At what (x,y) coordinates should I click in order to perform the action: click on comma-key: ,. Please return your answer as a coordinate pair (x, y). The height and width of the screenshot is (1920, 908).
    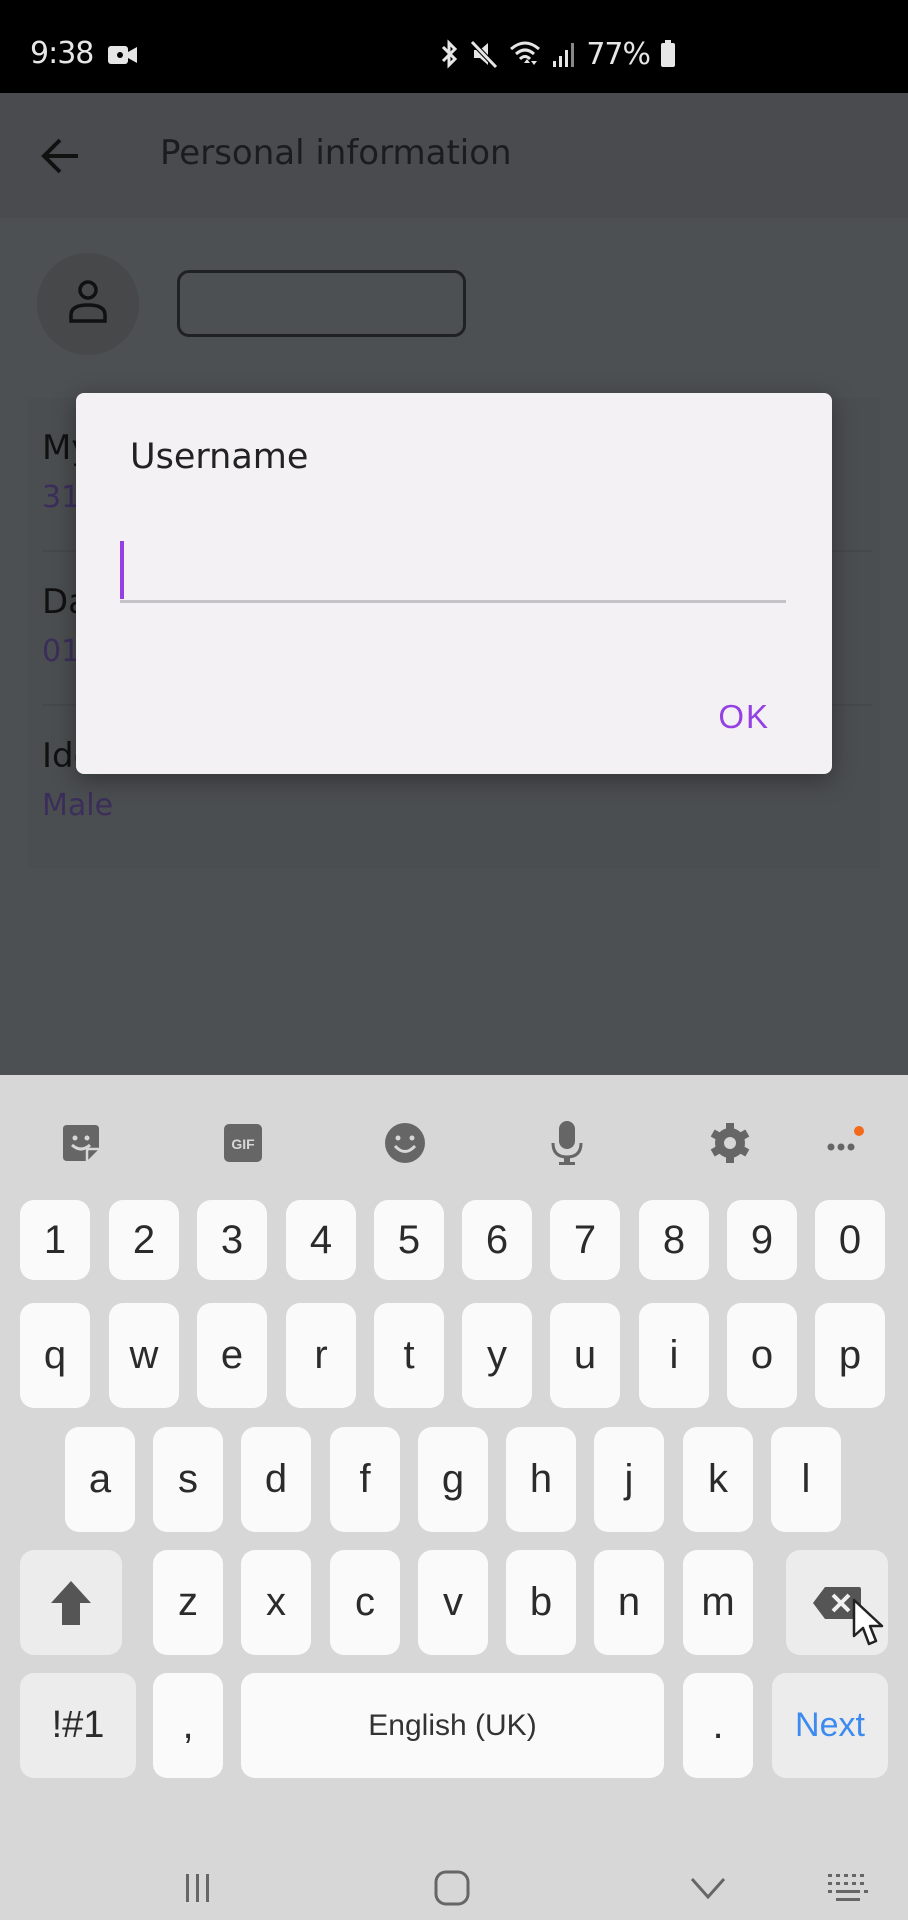
    Looking at the image, I should click on (188, 1725).